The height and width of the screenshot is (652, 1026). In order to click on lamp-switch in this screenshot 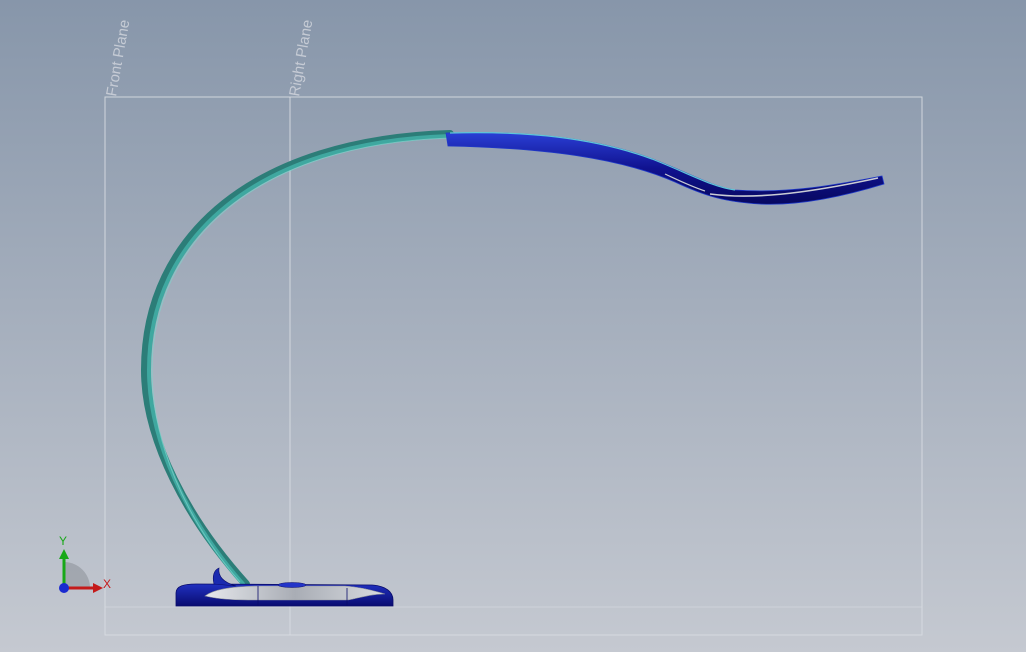, I will do `click(292, 585)`.